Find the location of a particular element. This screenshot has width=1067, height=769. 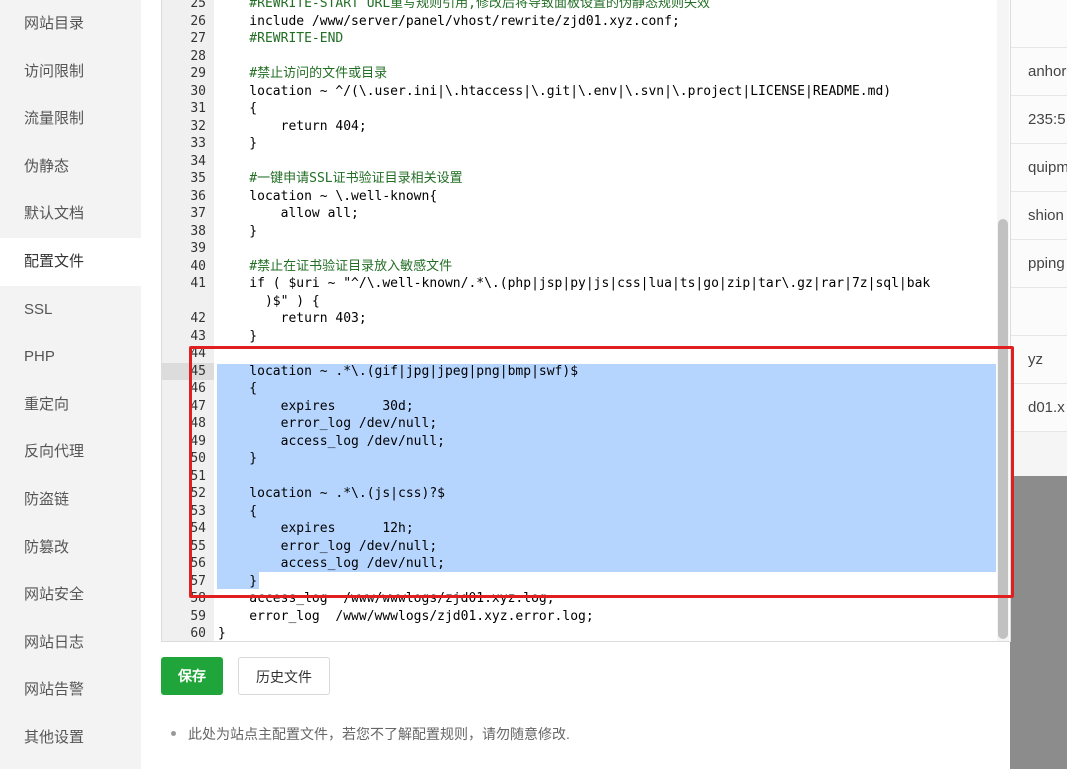

code-line: 29 #禁止访问的文件或目录 is located at coordinates (579, 74).